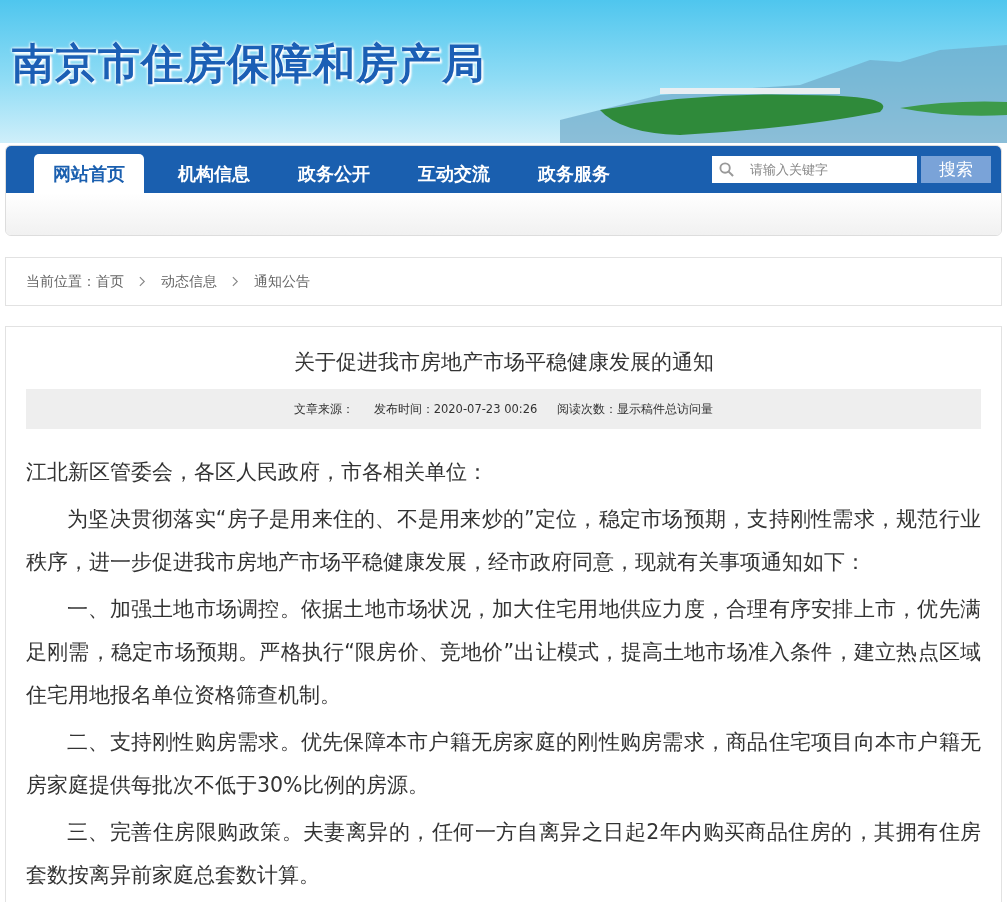  What do you see at coordinates (814, 169) in the screenshot?
I see `search-field: 请输入关键字` at bounding box center [814, 169].